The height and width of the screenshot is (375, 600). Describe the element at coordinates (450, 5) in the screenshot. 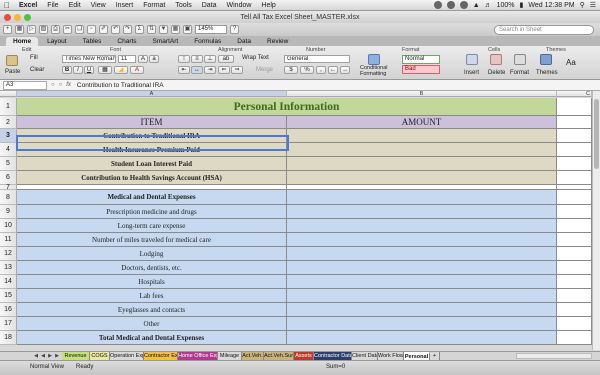

I see `bluetooth-icon` at that location.